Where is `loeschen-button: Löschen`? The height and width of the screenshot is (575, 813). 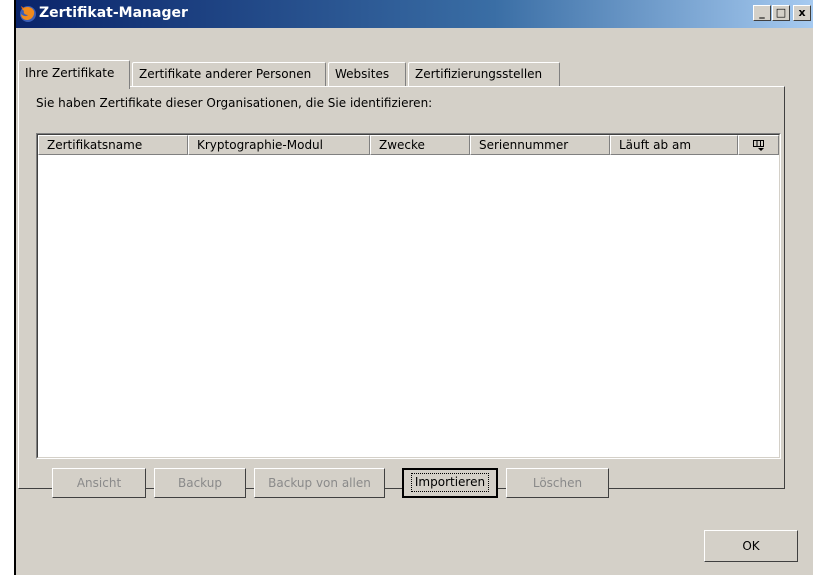
loeschen-button: Löschen is located at coordinates (557, 483).